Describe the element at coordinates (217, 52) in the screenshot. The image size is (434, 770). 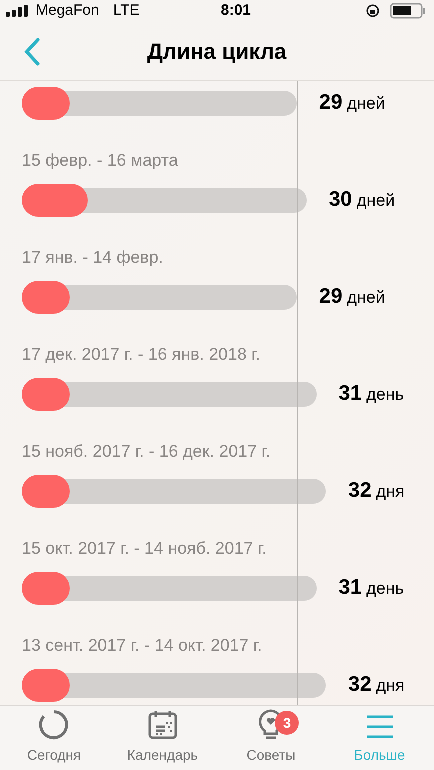
I see `page-title: Длина цикла` at that location.